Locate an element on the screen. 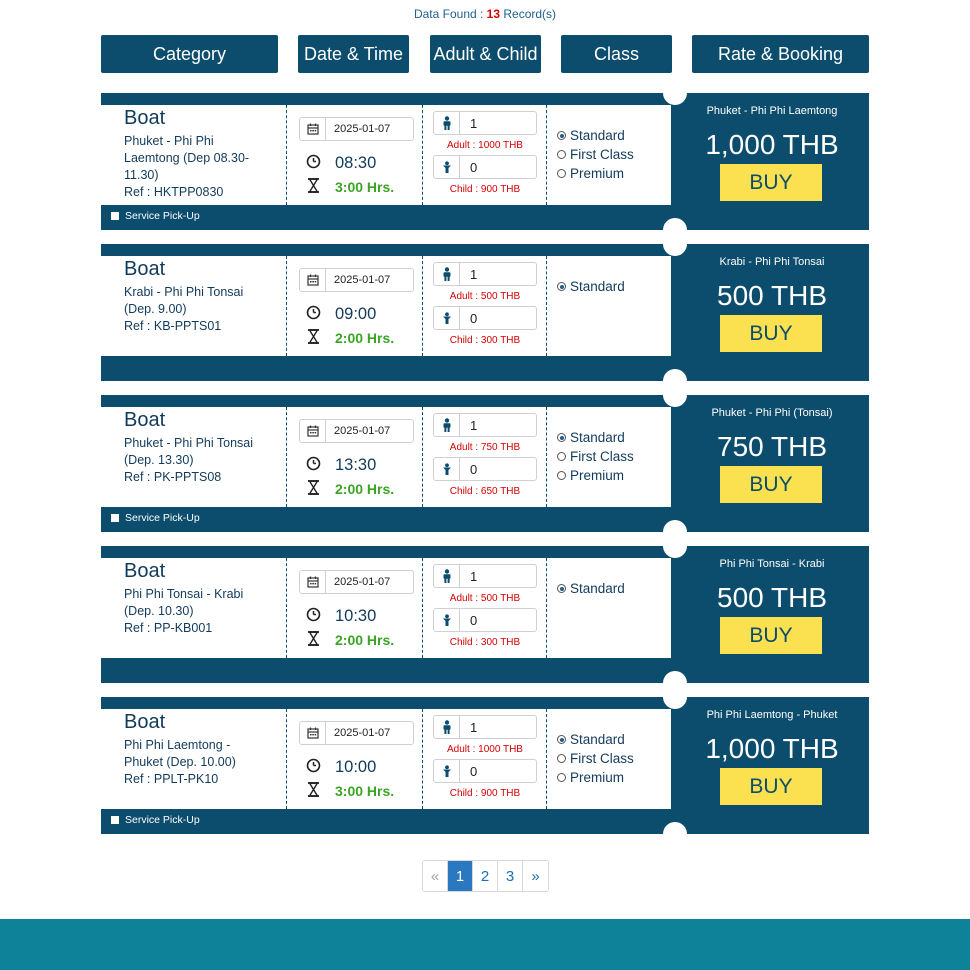 Image resolution: width=970 pixels, height=970 pixels. pagination-next: » is located at coordinates (535, 876).